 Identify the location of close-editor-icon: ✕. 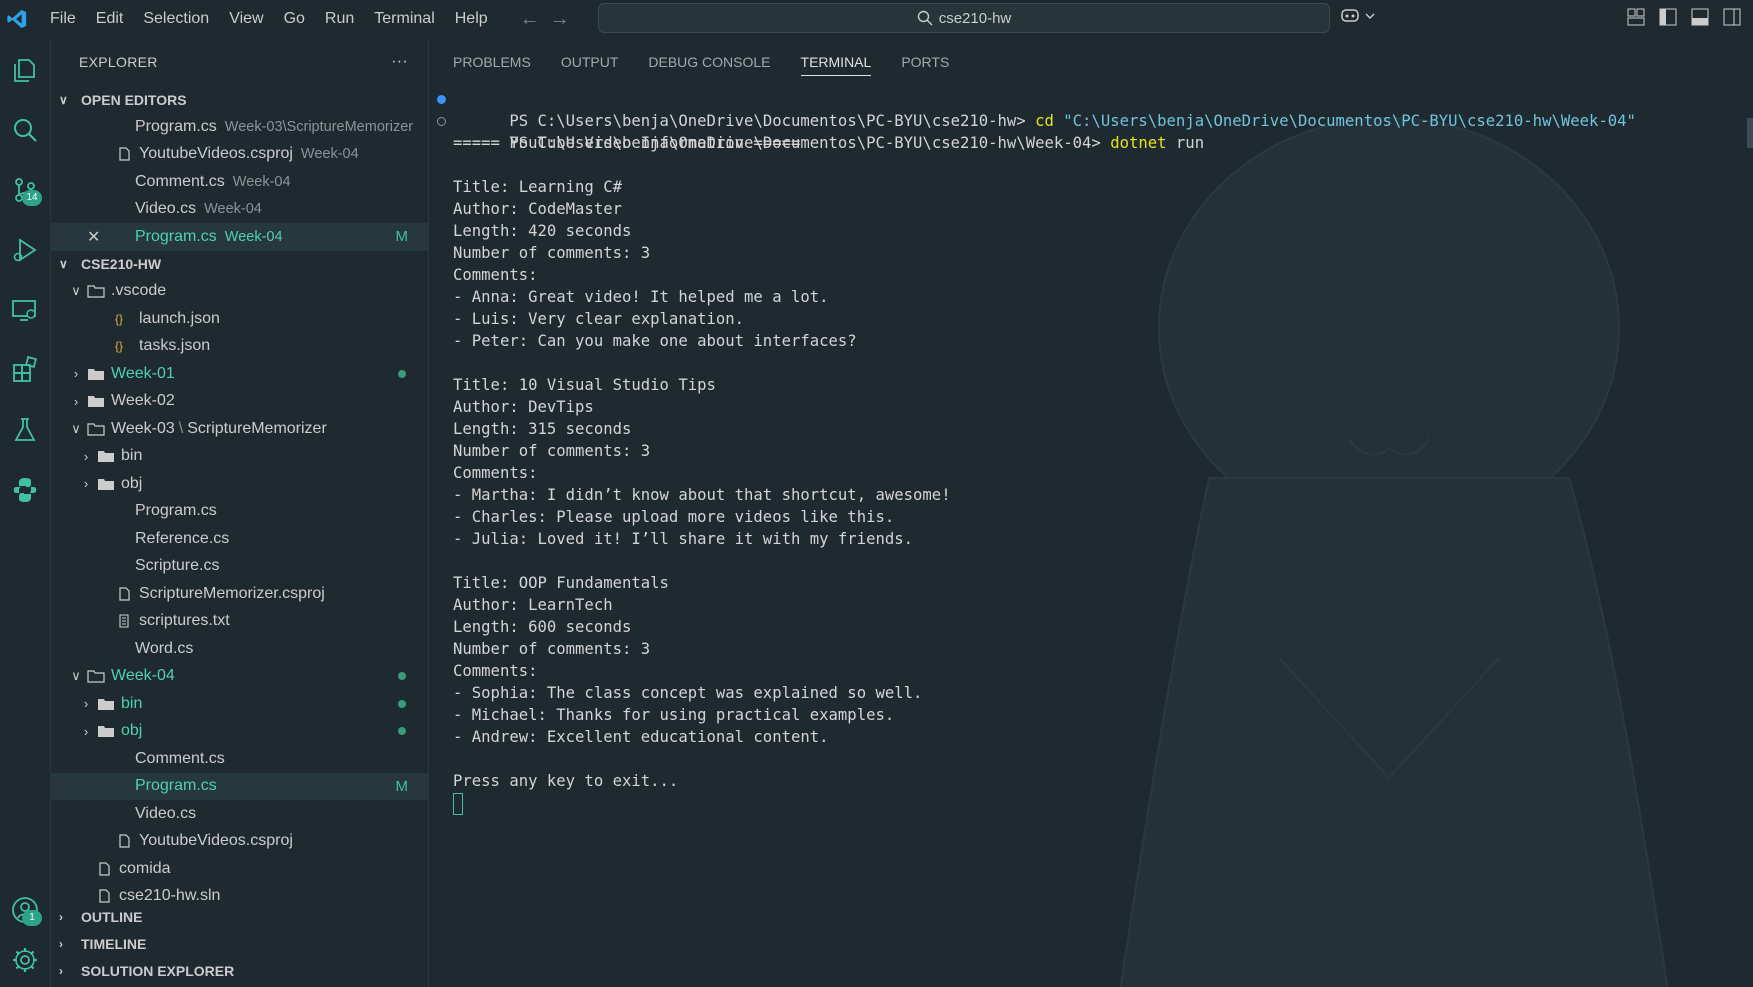
(93, 237).